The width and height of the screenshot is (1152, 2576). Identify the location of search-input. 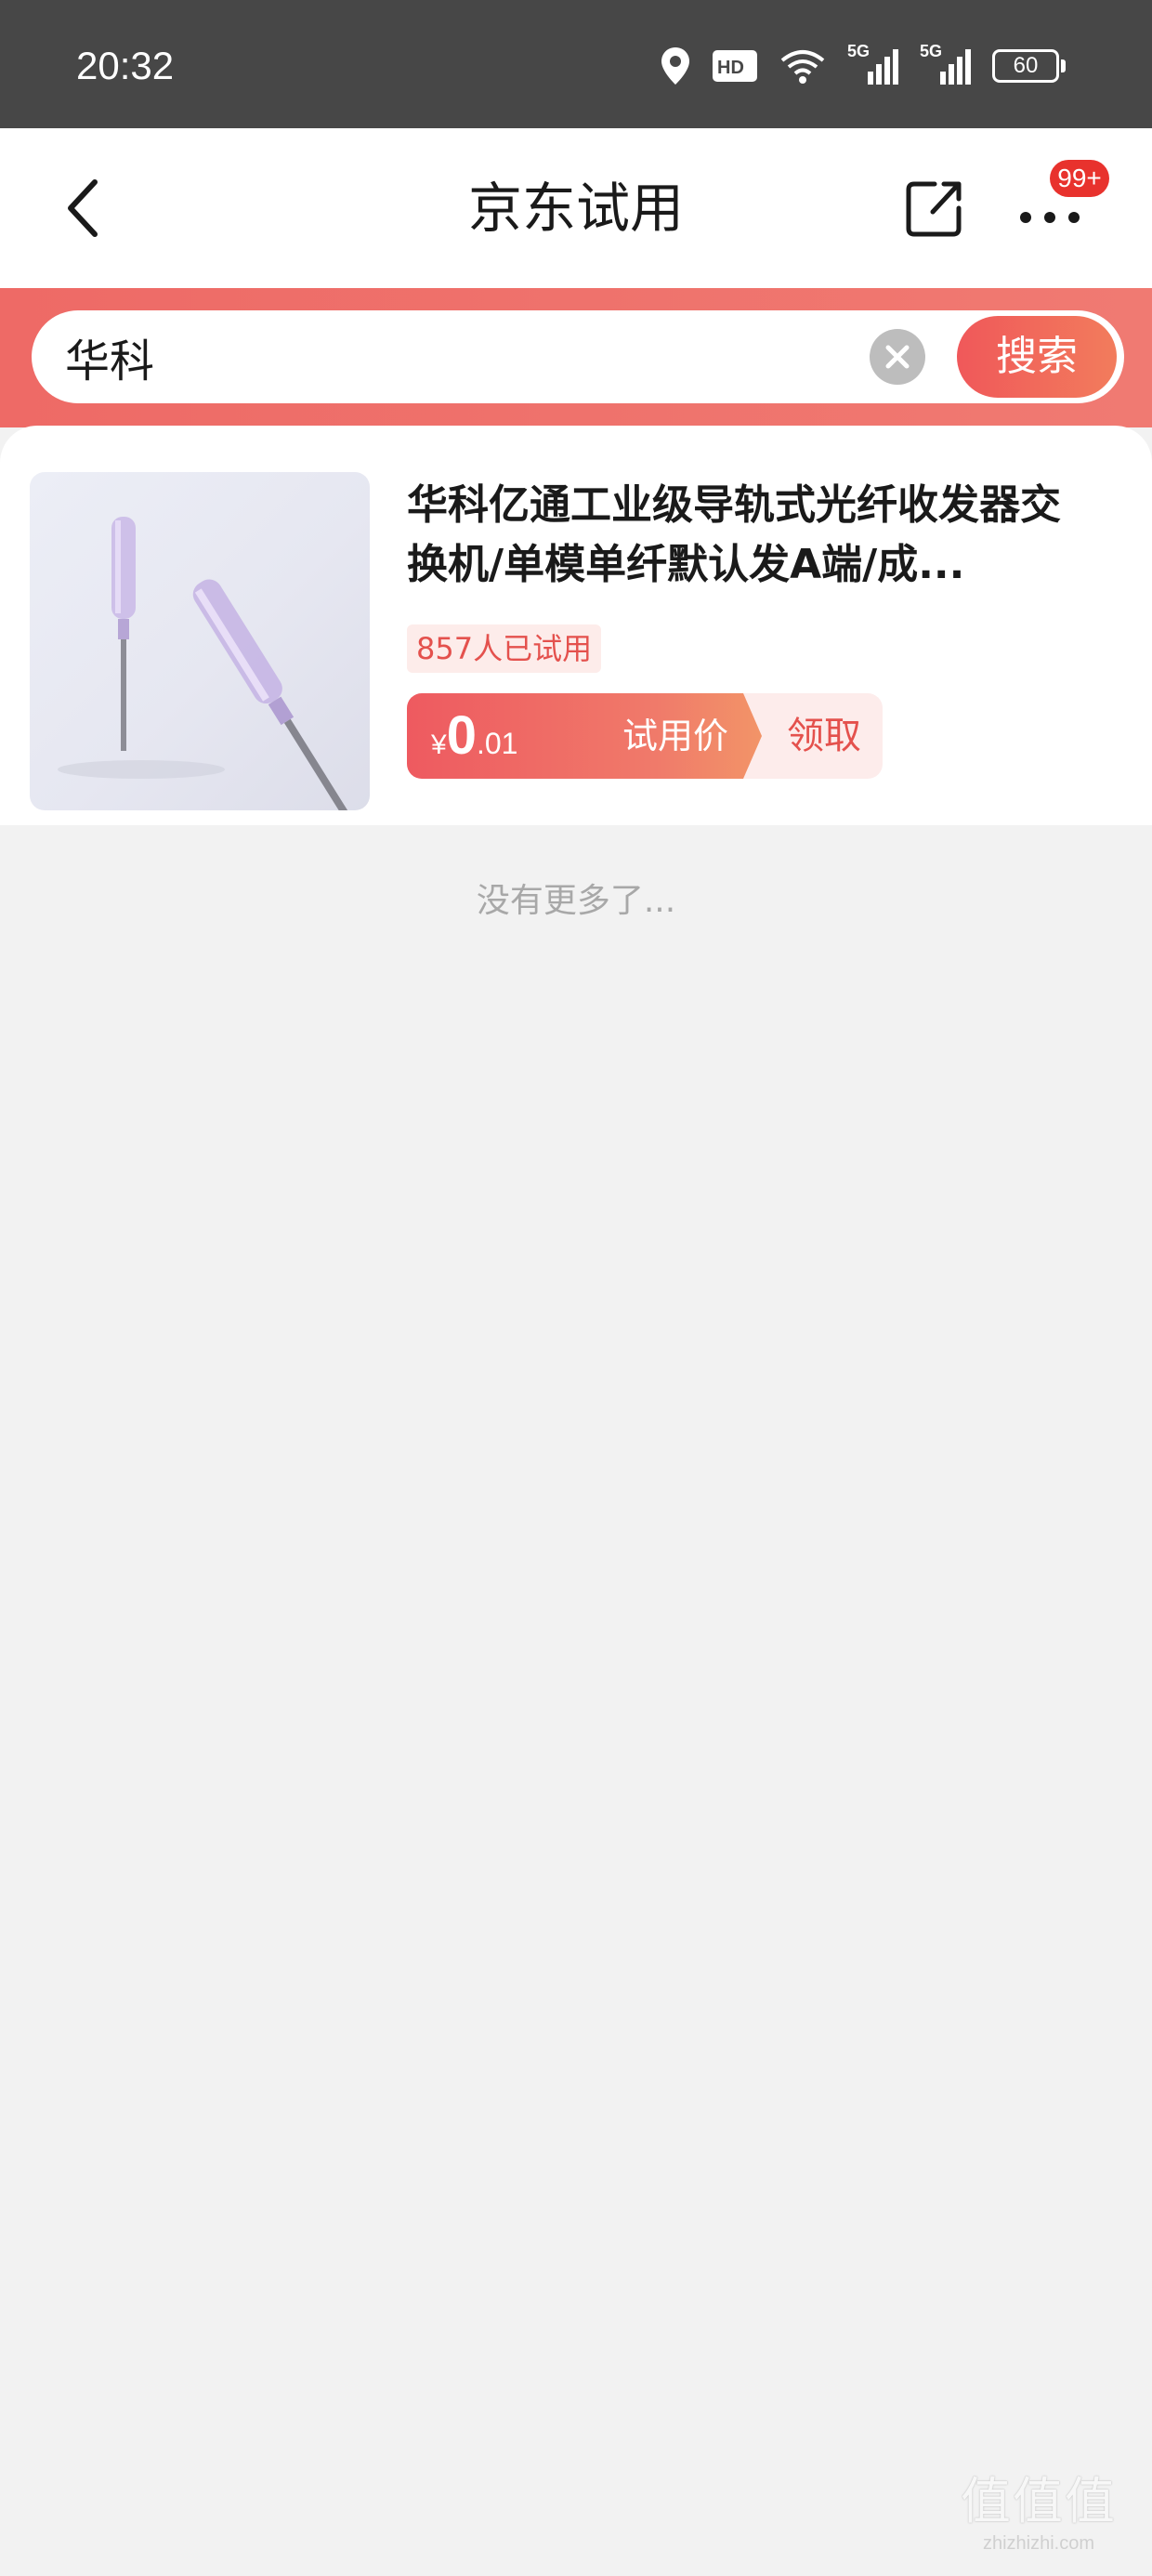
(464, 356).